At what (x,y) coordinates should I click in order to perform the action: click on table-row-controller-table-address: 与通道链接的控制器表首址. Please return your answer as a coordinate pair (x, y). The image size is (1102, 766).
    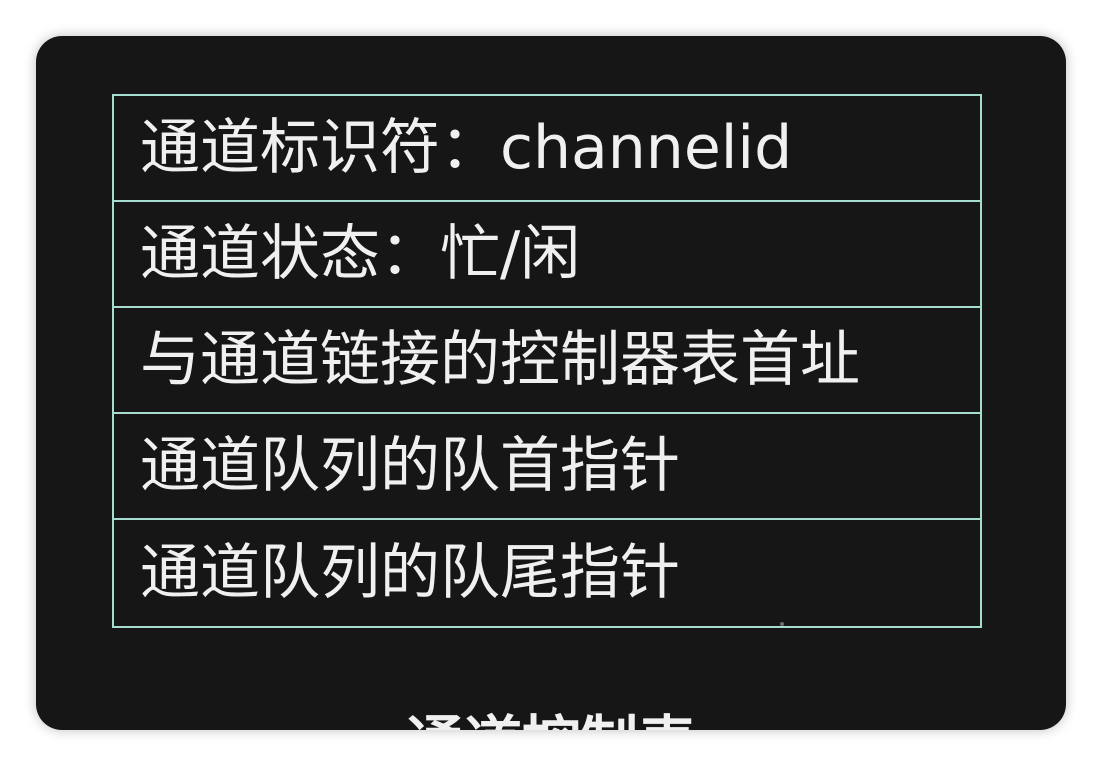
    Looking at the image, I should click on (547, 361).